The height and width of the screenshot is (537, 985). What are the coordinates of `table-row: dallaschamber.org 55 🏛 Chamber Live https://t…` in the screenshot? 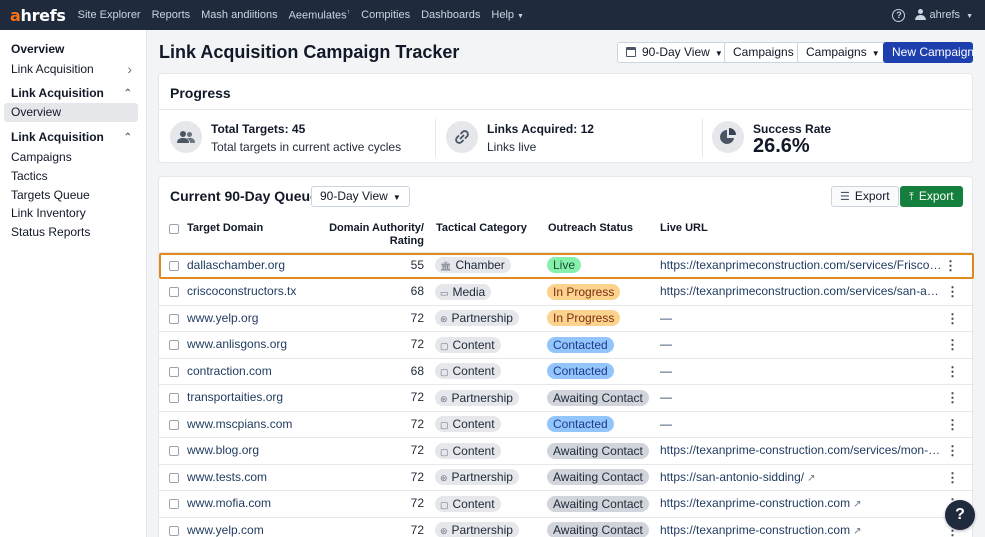 It's located at (566, 265).